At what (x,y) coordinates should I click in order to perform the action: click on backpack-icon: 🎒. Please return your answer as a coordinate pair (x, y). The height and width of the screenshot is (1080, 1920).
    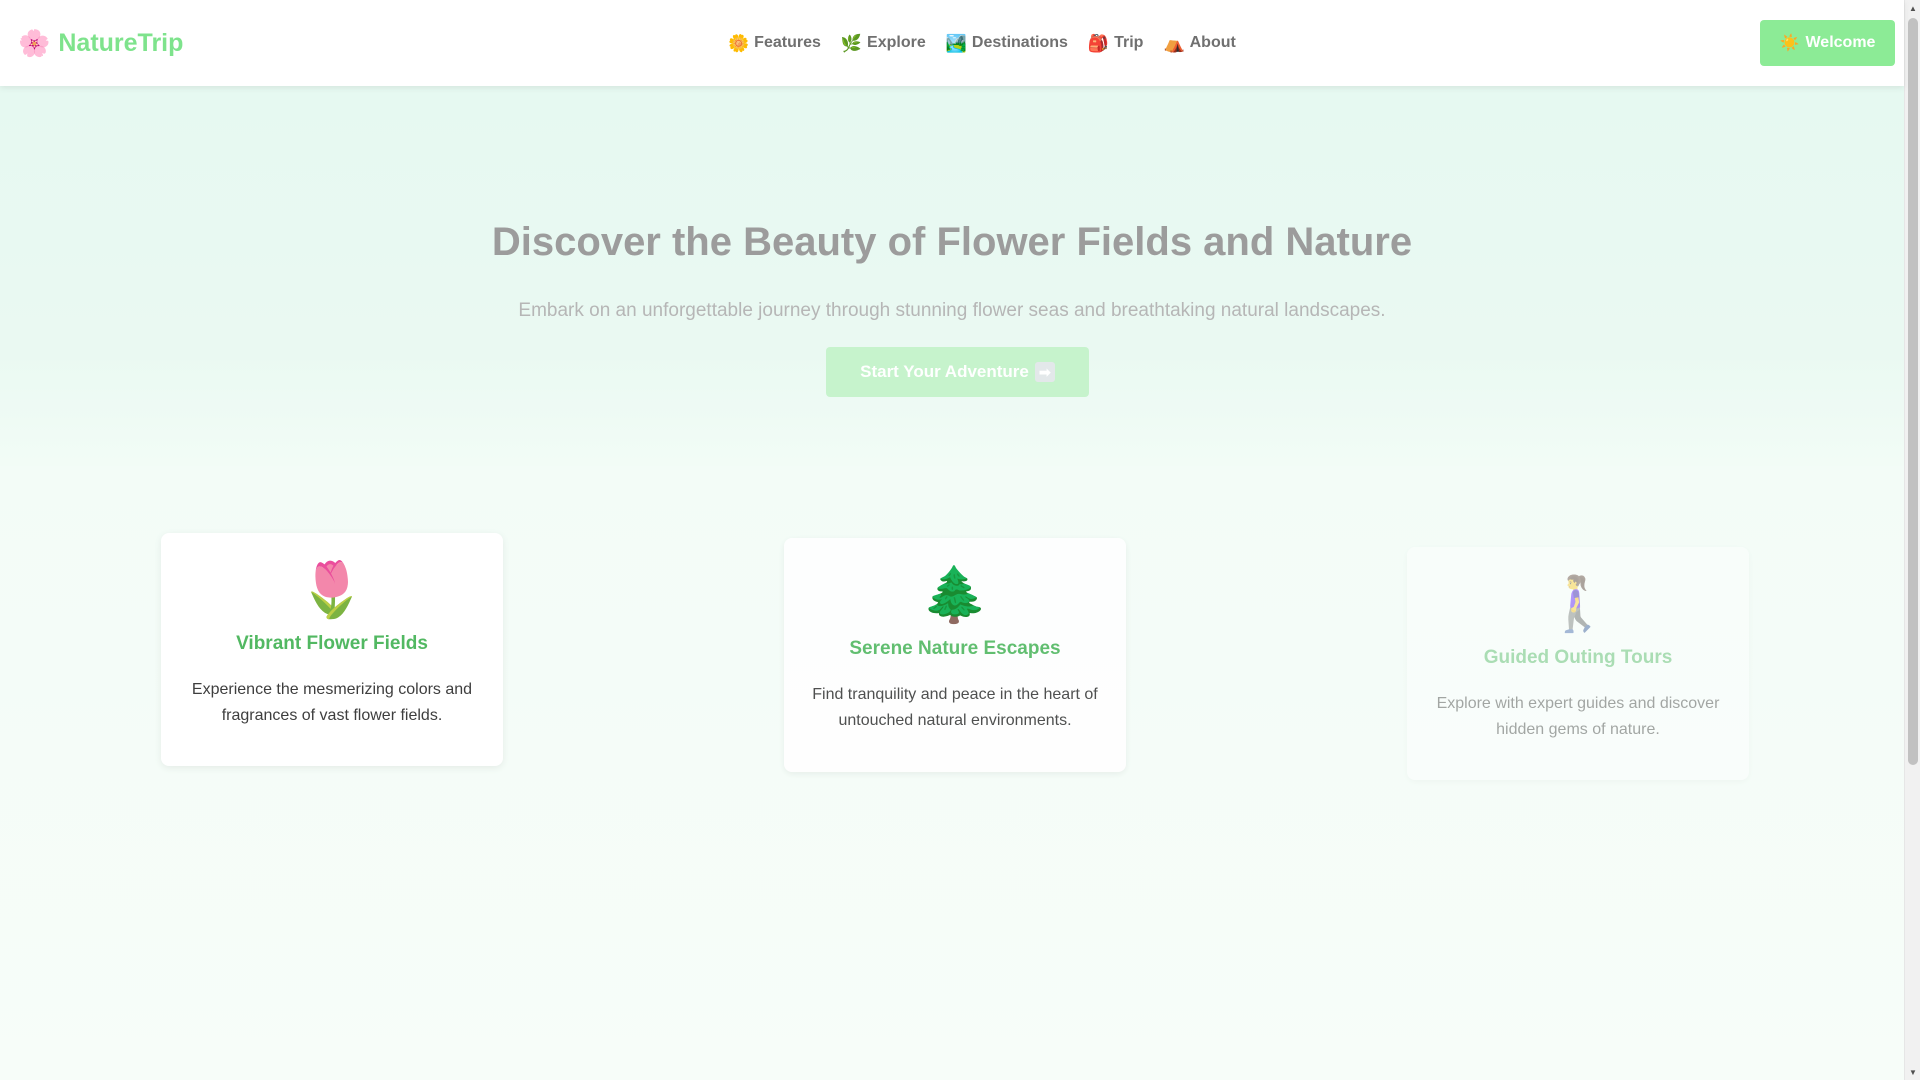
    Looking at the image, I should click on (1098, 43).